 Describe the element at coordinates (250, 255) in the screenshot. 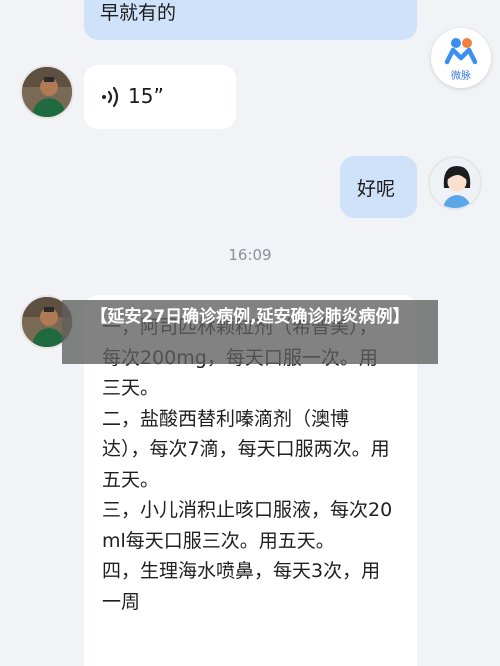

I see `message-timestamp: 16:09` at that location.